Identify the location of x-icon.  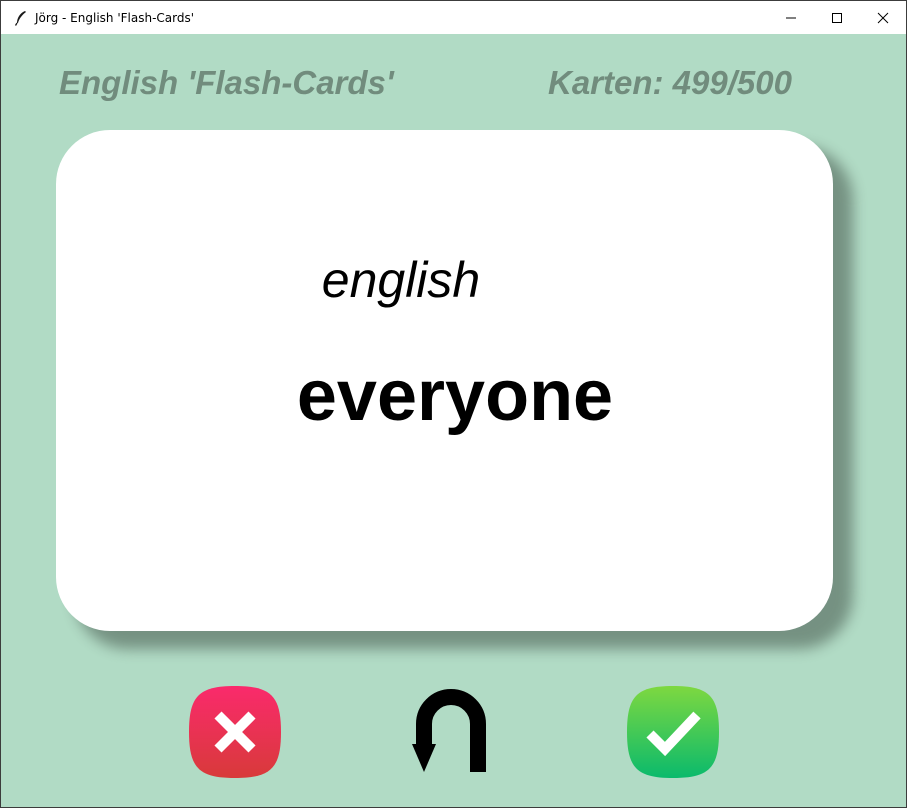
(235, 732).